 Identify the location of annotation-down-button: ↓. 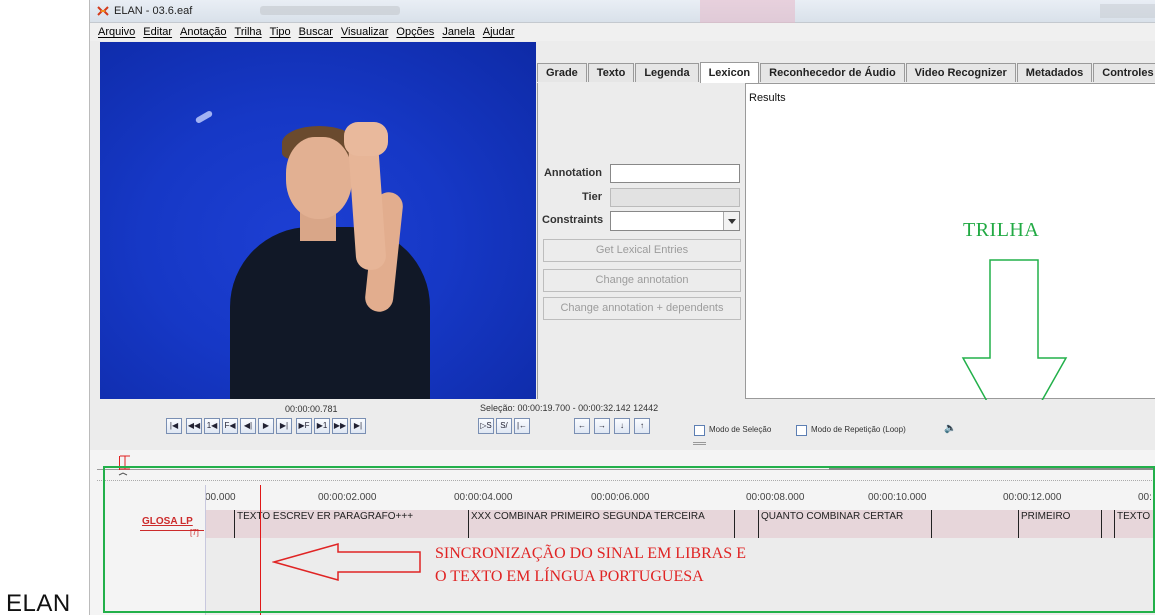
(622, 426).